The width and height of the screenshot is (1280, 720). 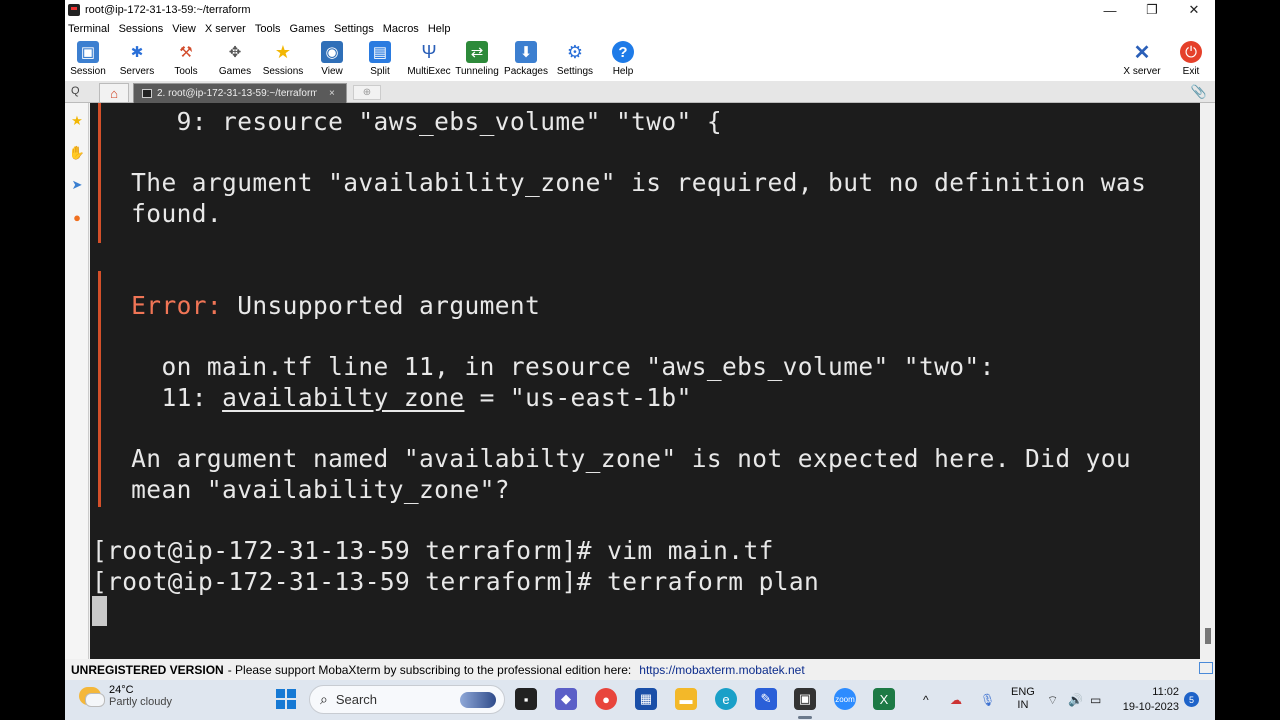 What do you see at coordinates (77, 153) in the screenshot?
I see `tools-icon: ✋` at bounding box center [77, 153].